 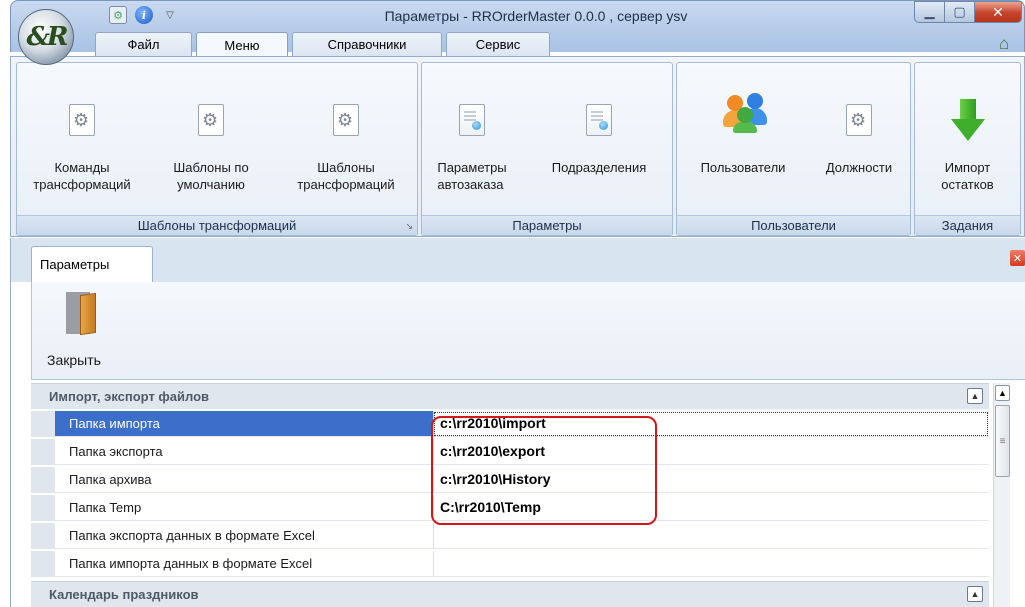 I want to click on property-name: Папка импорта данных в формате Excel, so click(x=244, y=564).